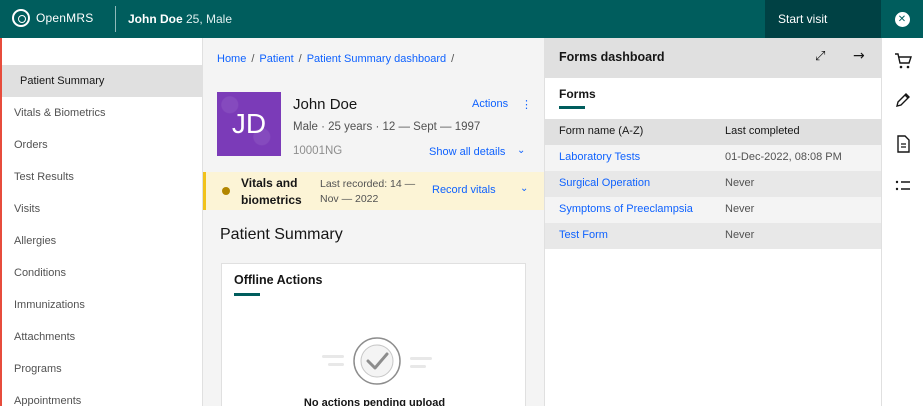 The height and width of the screenshot is (406, 923). Describe the element at coordinates (713, 236) in the screenshot. I see `table-row: Test Form Never` at that location.